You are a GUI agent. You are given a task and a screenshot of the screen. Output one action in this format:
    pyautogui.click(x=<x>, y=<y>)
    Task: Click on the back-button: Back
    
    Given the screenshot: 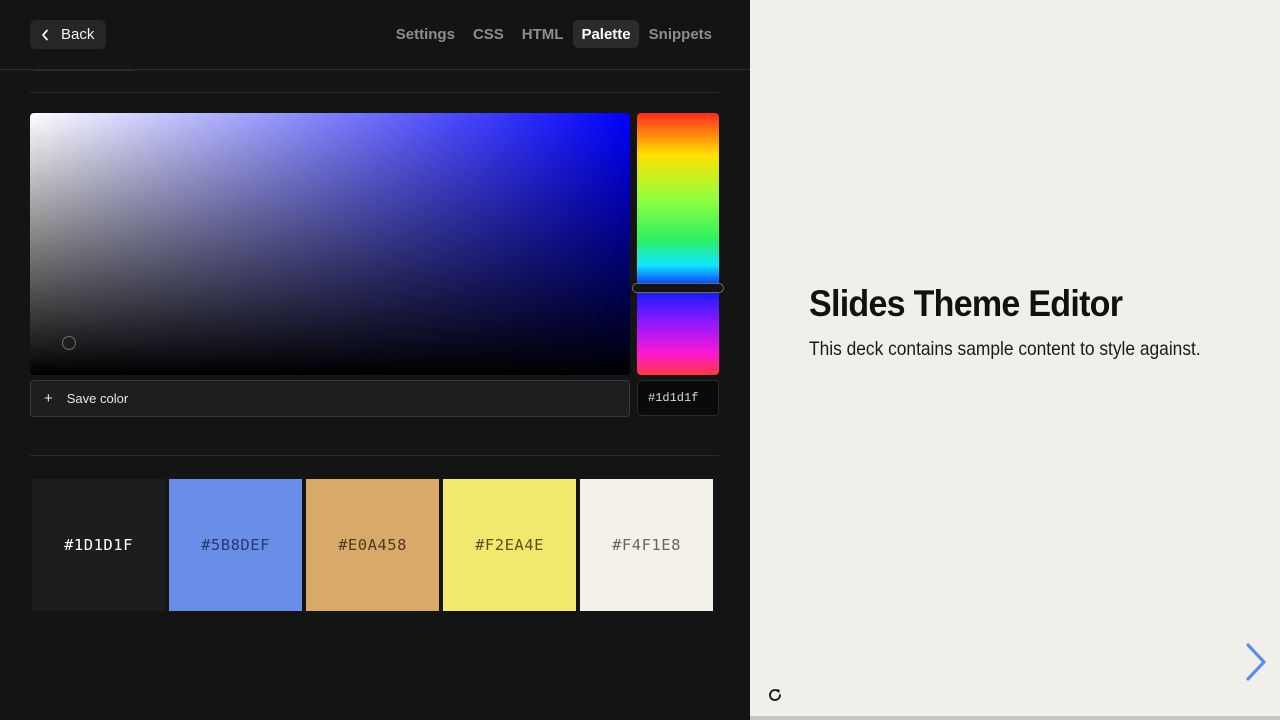 What is the action you would take?
    pyautogui.click(x=68, y=34)
    